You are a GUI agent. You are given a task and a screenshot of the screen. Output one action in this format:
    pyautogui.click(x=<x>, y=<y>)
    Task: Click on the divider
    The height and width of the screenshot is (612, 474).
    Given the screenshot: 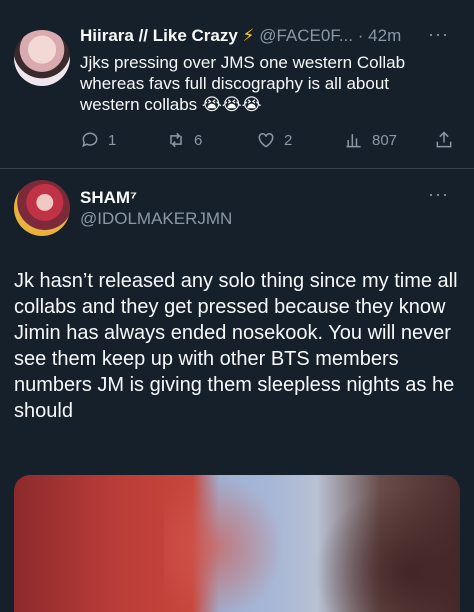 What is the action you would take?
    pyautogui.click(x=237, y=168)
    